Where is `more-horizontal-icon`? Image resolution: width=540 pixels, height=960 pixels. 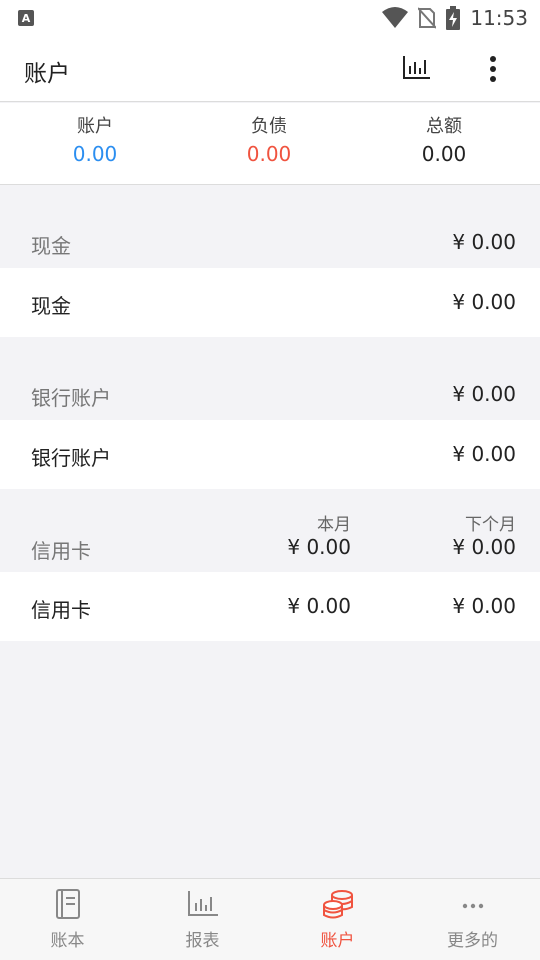 more-horizontal-icon is located at coordinates (472, 906).